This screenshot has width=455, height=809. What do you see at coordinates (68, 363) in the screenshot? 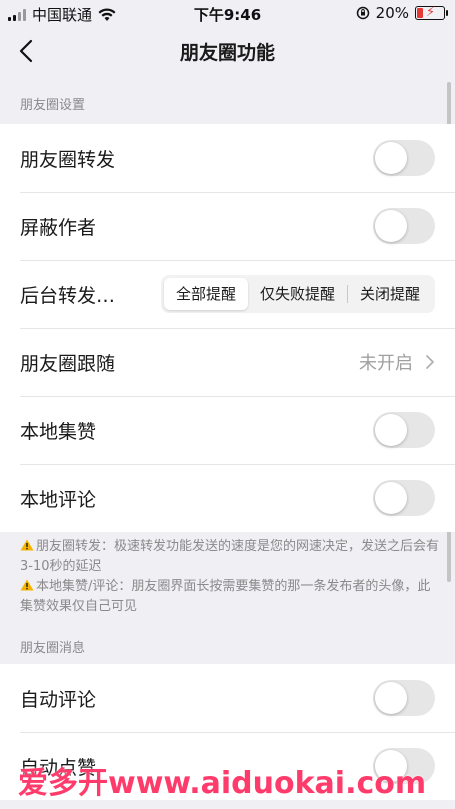
I see `row-label: 朋友圈跟随` at bounding box center [68, 363].